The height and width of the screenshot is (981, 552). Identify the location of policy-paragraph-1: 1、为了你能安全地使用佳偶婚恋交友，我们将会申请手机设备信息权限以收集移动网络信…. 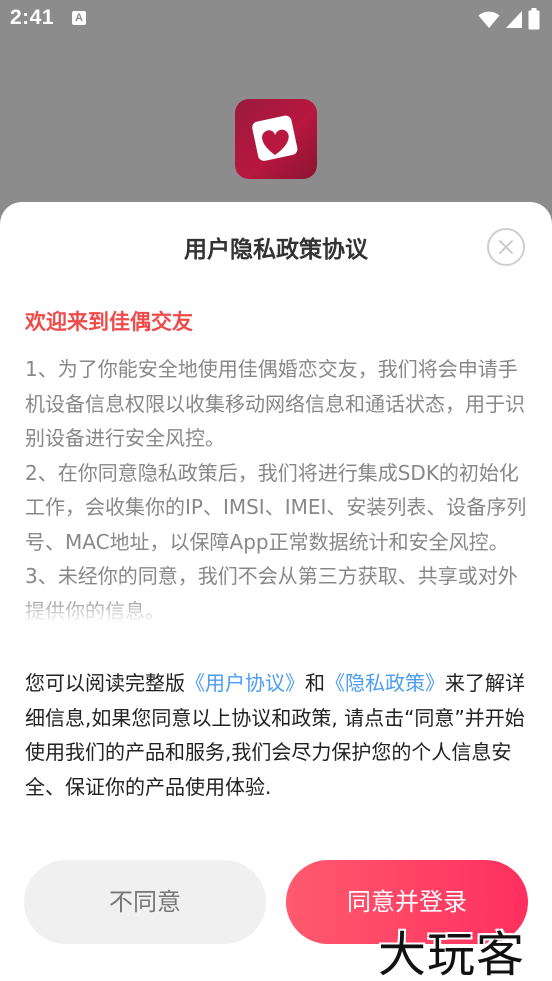
(275, 403).